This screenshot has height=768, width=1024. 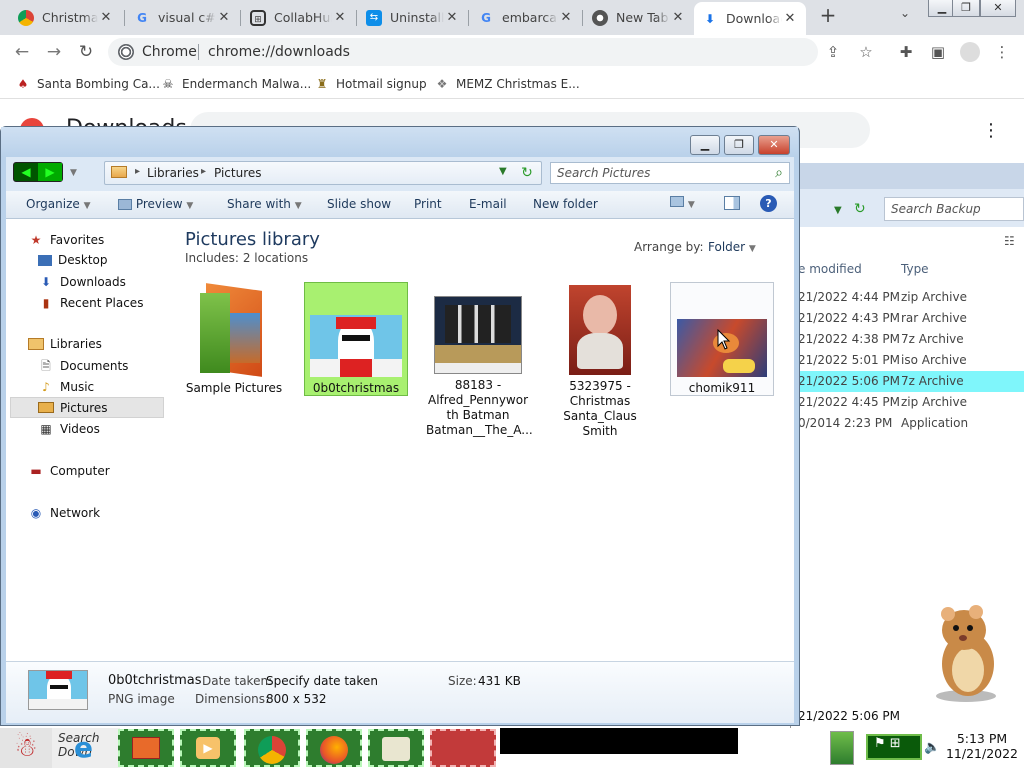 I want to click on chevron-down-icon: ▼, so click(x=73, y=173).